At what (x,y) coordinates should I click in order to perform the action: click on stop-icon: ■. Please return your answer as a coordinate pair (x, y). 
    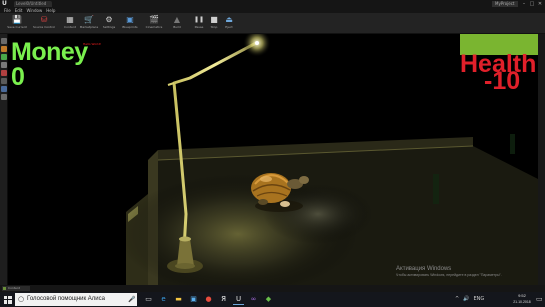
    Looking at the image, I should click on (214, 19).